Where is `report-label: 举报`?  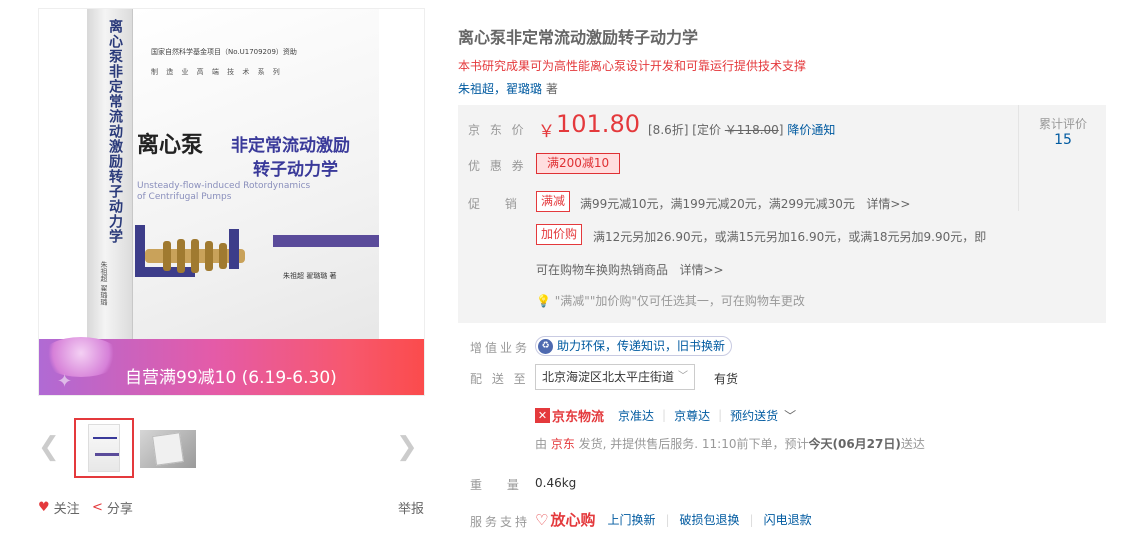 report-label: 举报 is located at coordinates (411, 509).